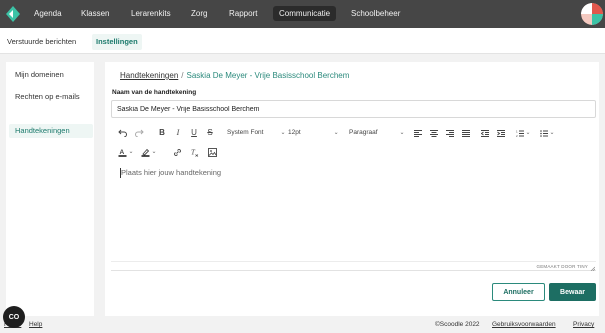 The image size is (605, 333). What do you see at coordinates (178, 133) in the screenshot?
I see `italic-icon: I` at bounding box center [178, 133].